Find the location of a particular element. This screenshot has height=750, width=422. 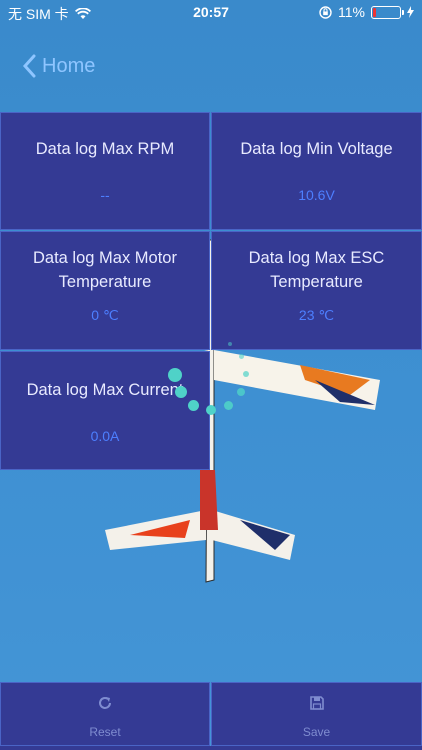

max-current-value: 0.0A is located at coordinates (105, 436).